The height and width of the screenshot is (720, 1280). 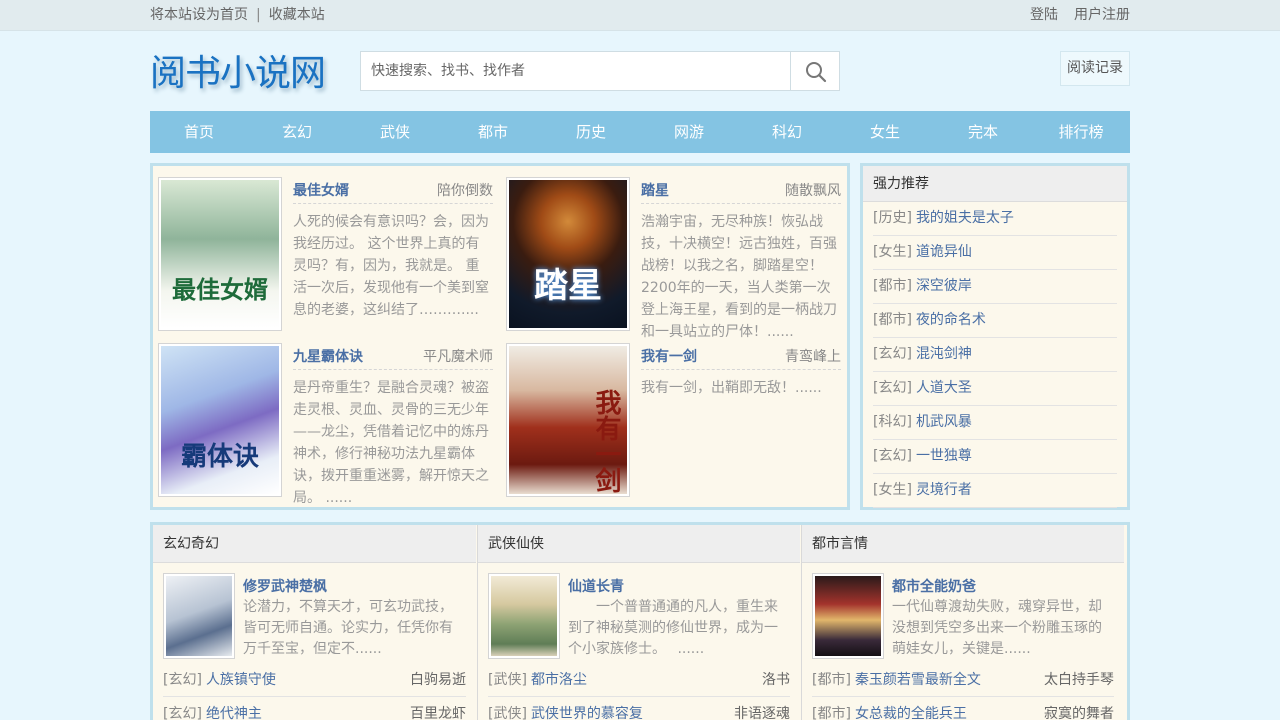 What do you see at coordinates (655, 190) in the screenshot?
I see `book-title: 踏星` at bounding box center [655, 190].